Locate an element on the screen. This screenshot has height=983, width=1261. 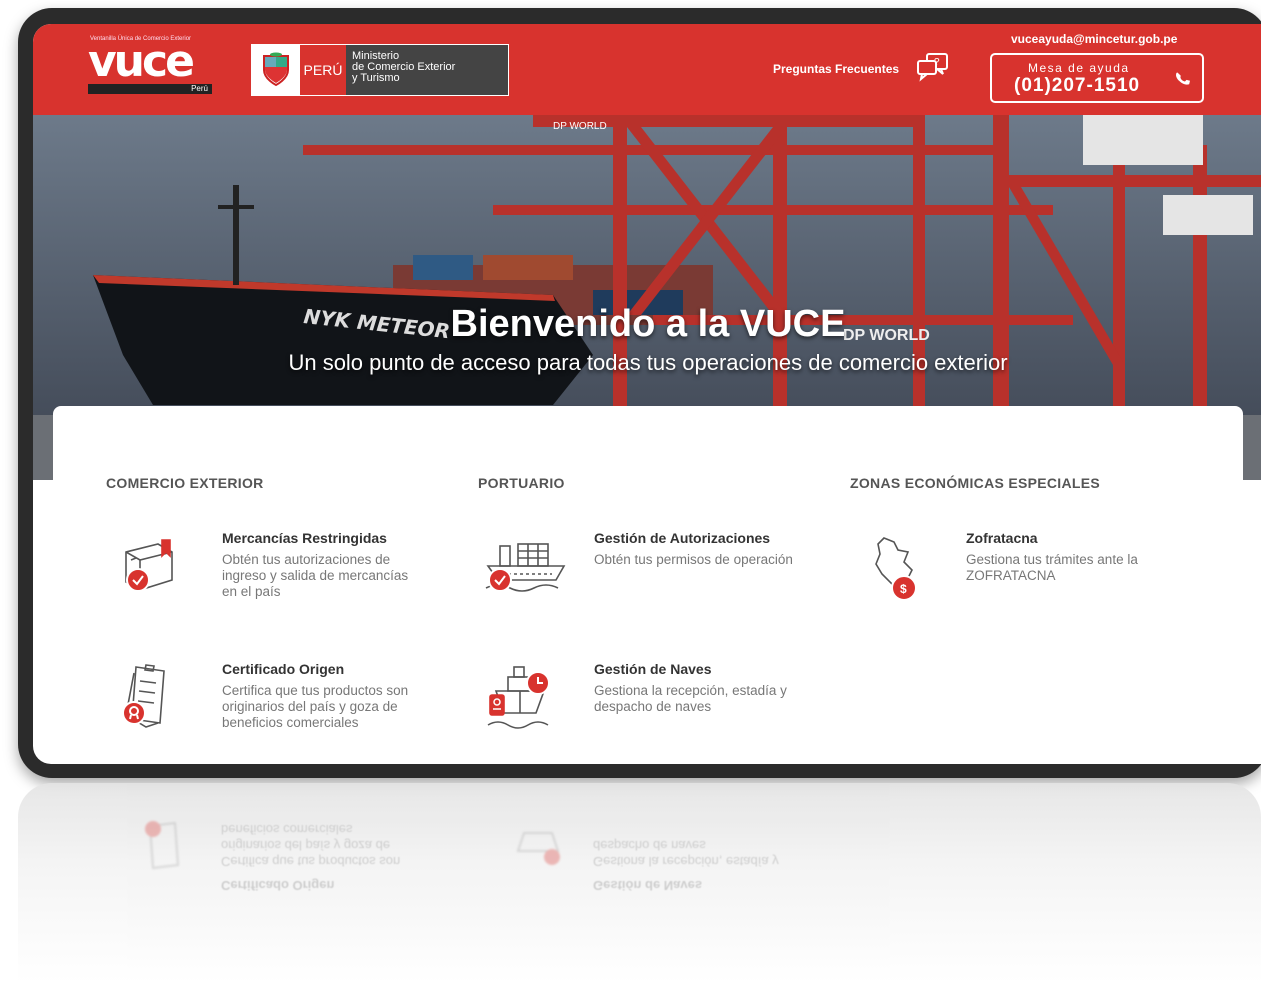
help-desk-phone: (01)207-1510 is located at coordinates (1077, 85).